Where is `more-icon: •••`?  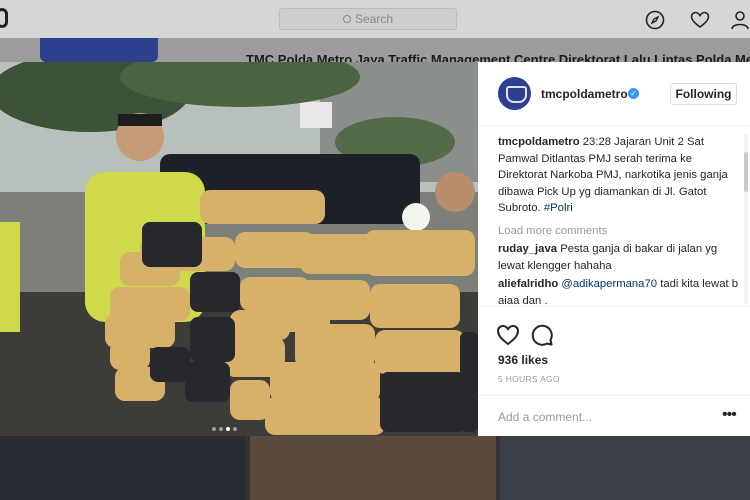
more-icon: ••• is located at coordinates (729, 415).